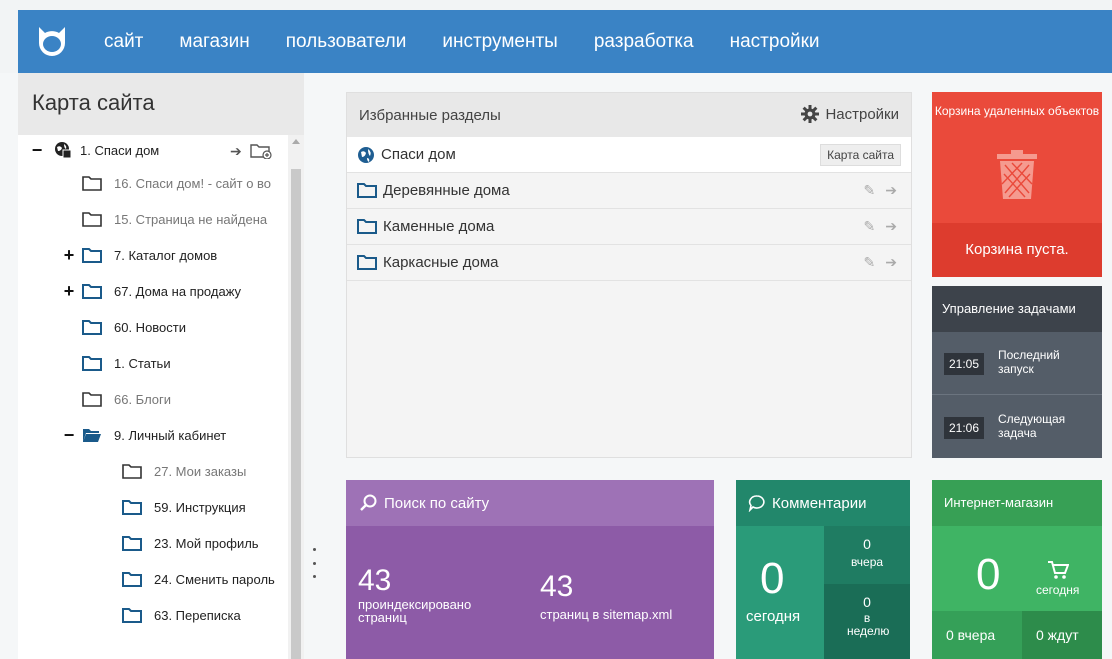 This screenshot has height=659, width=1112. What do you see at coordinates (174, 219) in the screenshot?
I see `tree-item: 15. Страница не найдена` at bounding box center [174, 219].